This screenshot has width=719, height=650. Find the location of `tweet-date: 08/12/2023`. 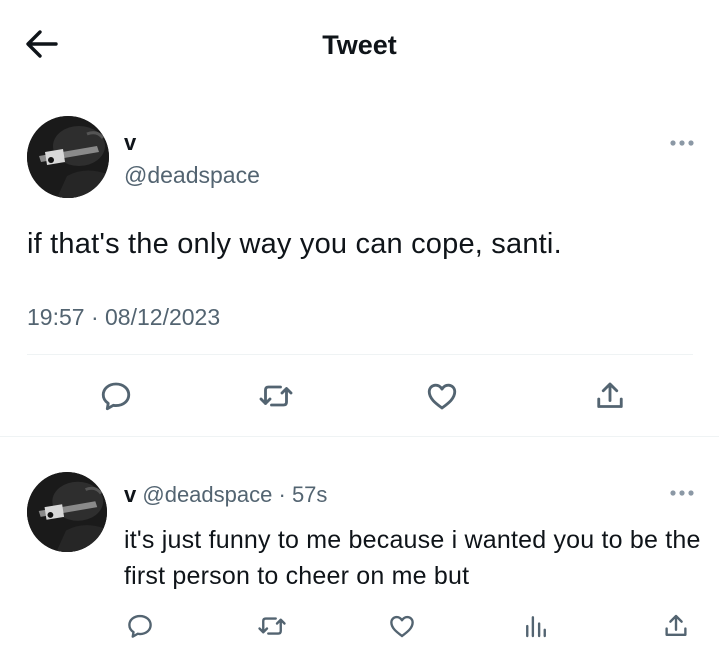

tweet-date: 08/12/2023 is located at coordinates (163, 317).